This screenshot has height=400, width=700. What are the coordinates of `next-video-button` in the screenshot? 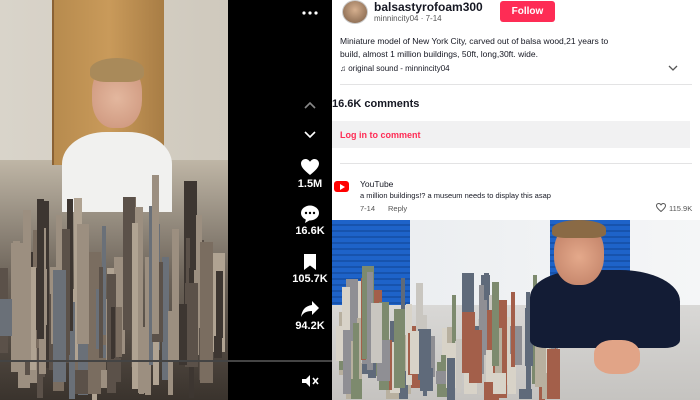 It's located at (308, 135).